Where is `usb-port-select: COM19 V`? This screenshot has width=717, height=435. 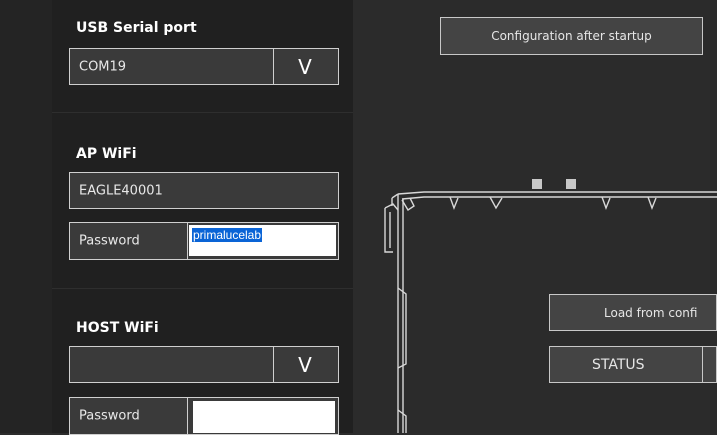 usb-port-select: COM19 V is located at coordinates (204, 66).